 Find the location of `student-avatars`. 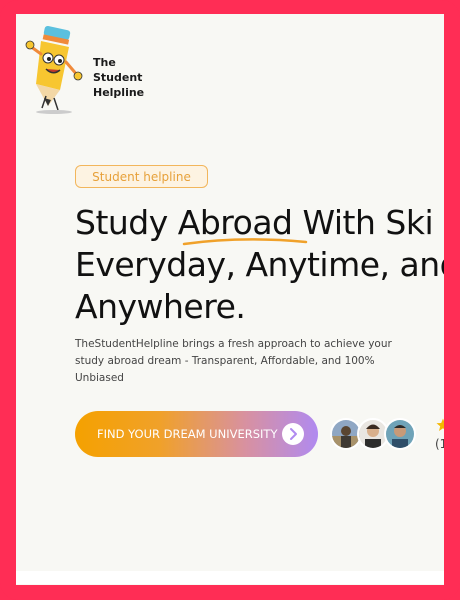

student-avatars is located at coordinates (375, 434).